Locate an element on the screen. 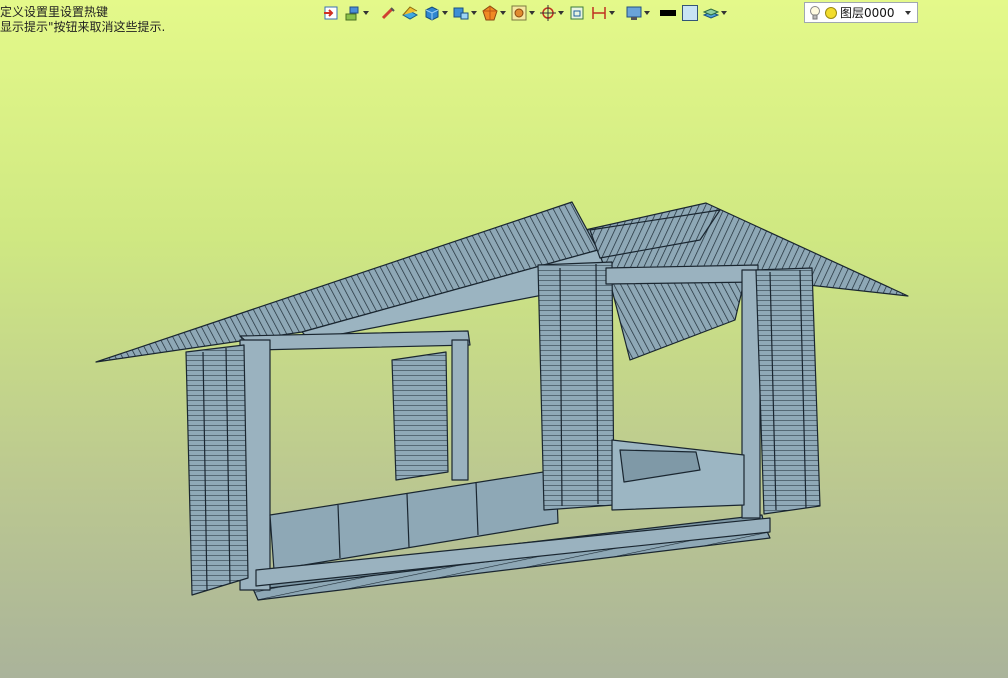  door-rear-inner is located at coordinates (420, 416).